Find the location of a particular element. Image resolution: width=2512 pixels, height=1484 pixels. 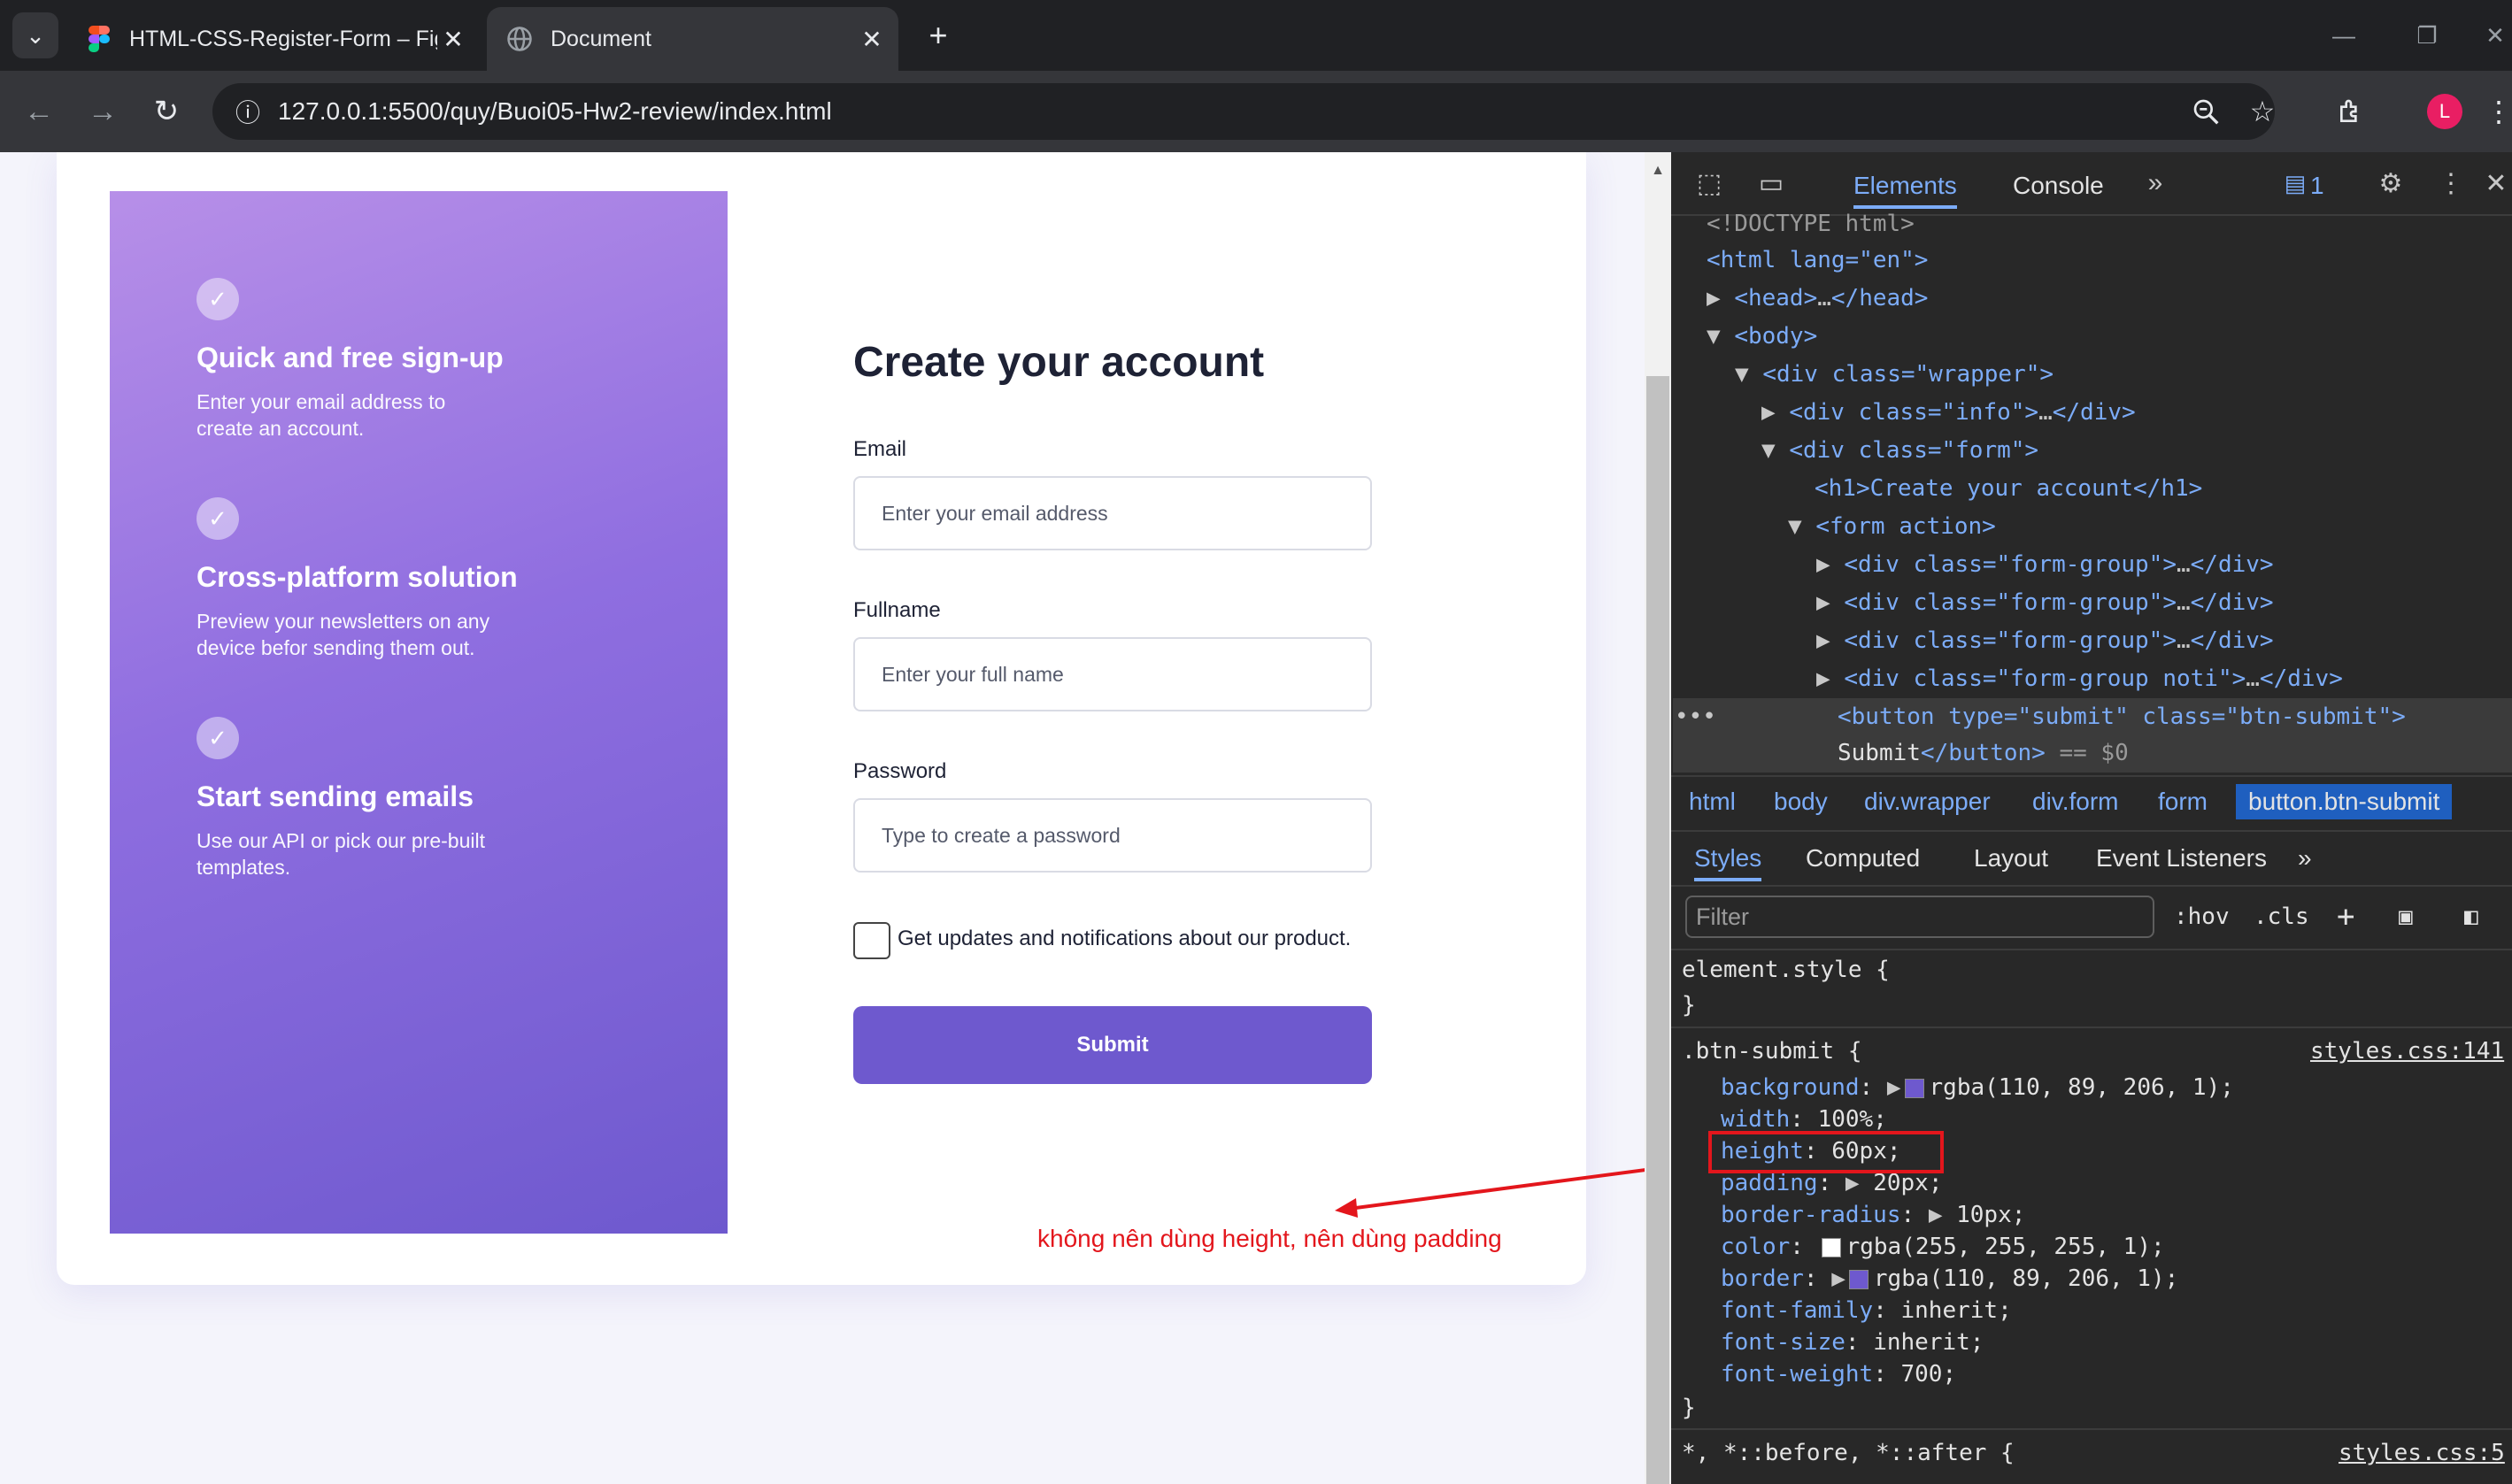

dom-text: </head> is located at coordinates (1879, 298).